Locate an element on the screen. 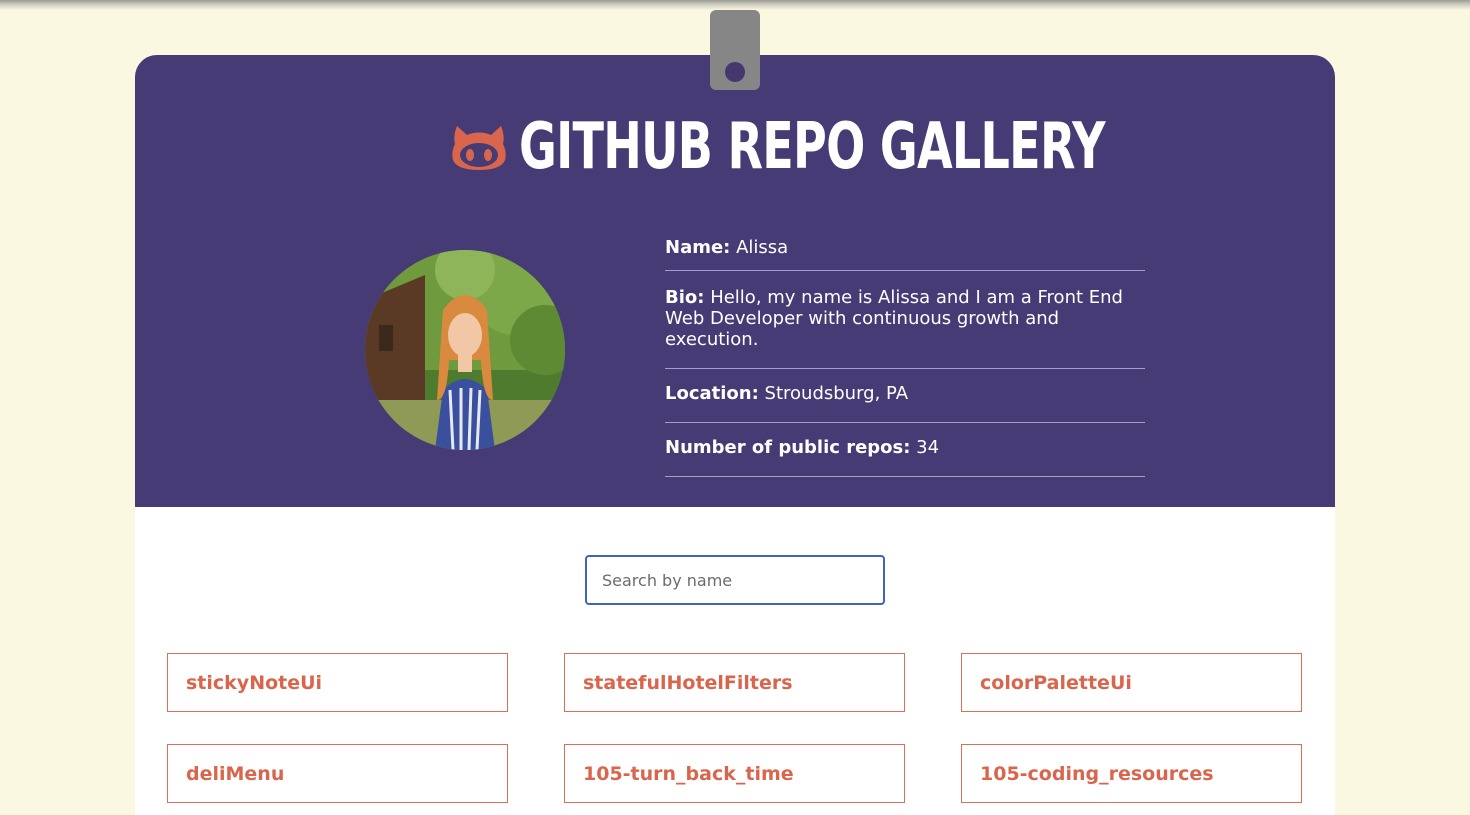 Image resolution: width=1470 pixels, height=815 pixels. repo-card: 105-turn_back_time is located at coordinates (734, 773).